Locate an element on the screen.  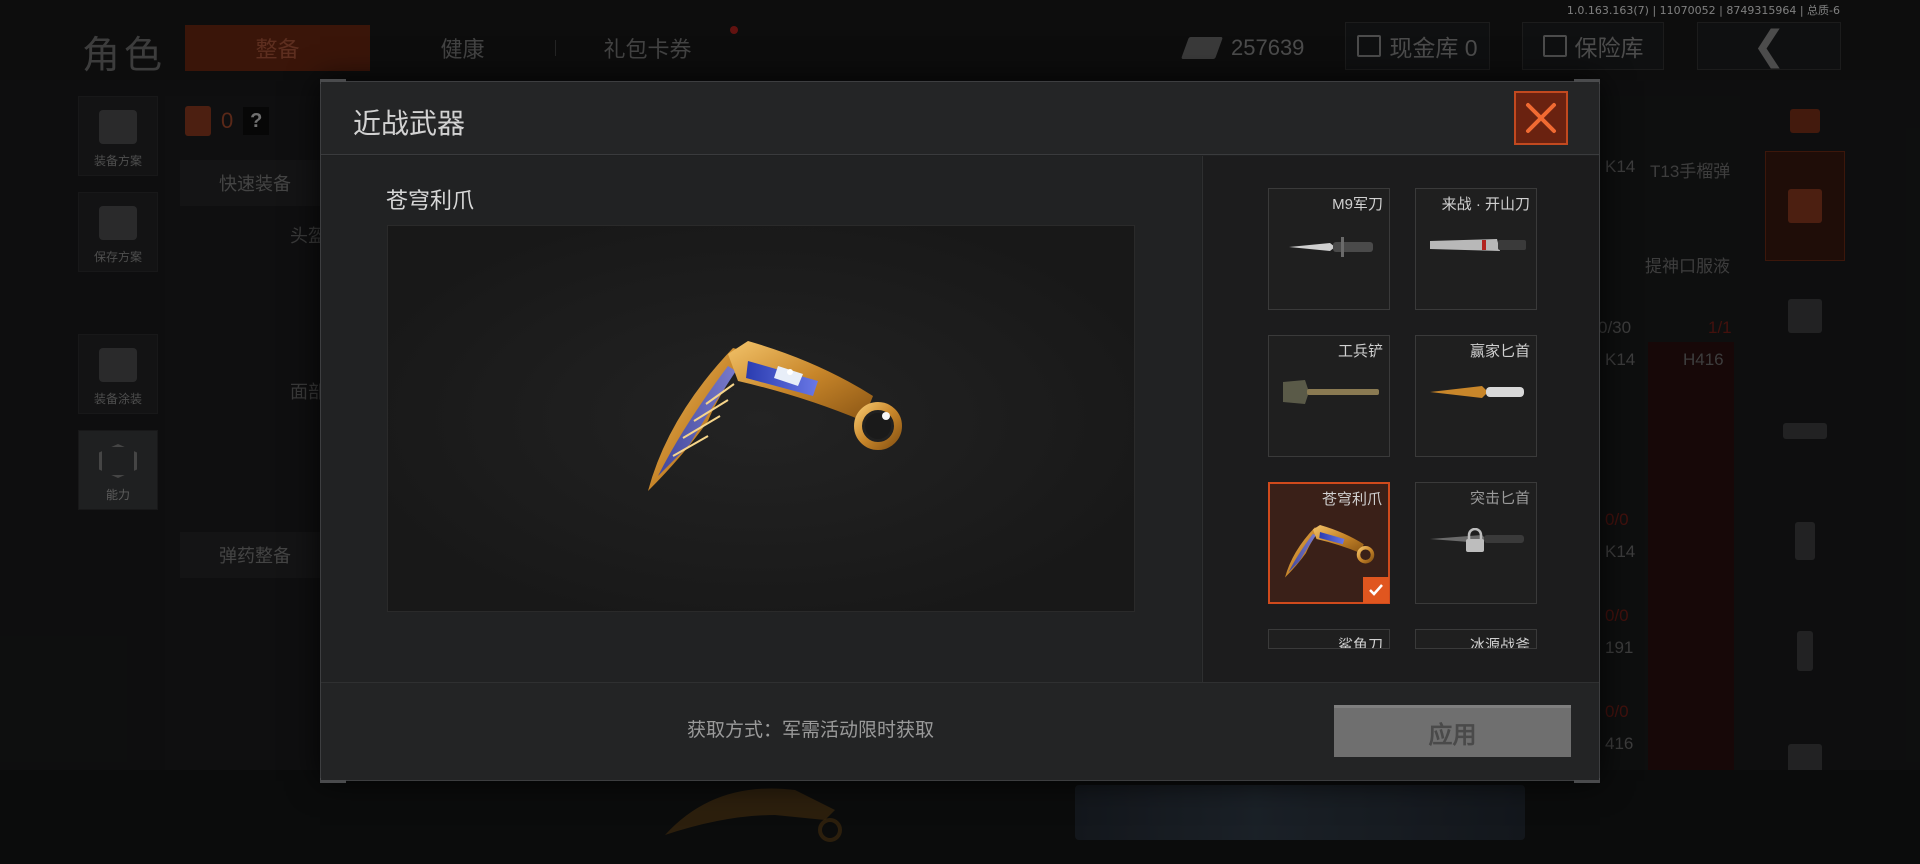
weapon-card-name: 苍穹利爪 is located at coordinates (1351, 499).